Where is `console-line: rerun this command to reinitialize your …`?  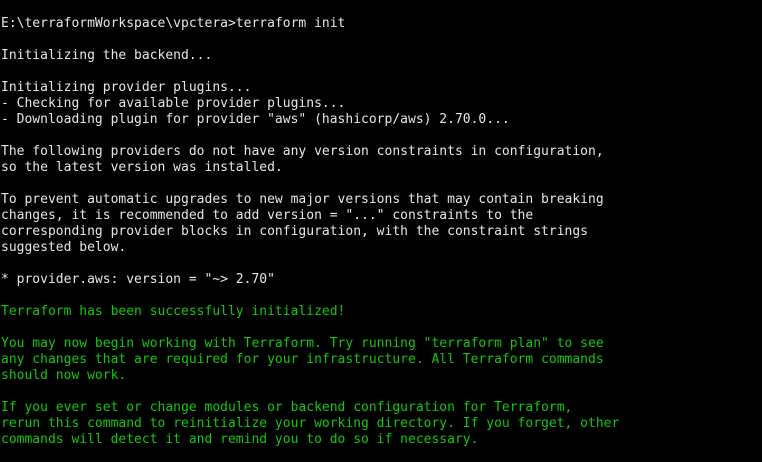
console-line: rerun this command to reinitialize your … is located at coordinates (310, 423).